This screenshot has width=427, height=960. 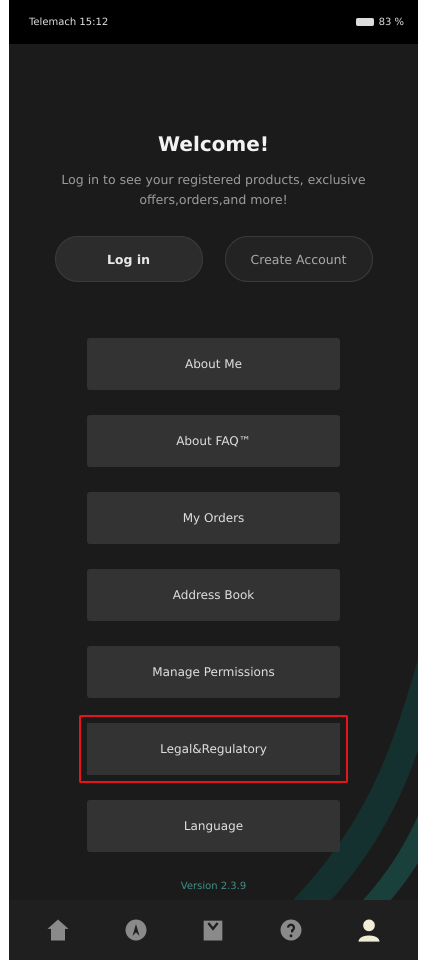 I want to click on menu-button: Legal&Regulatory, so click(x=213, y=749).